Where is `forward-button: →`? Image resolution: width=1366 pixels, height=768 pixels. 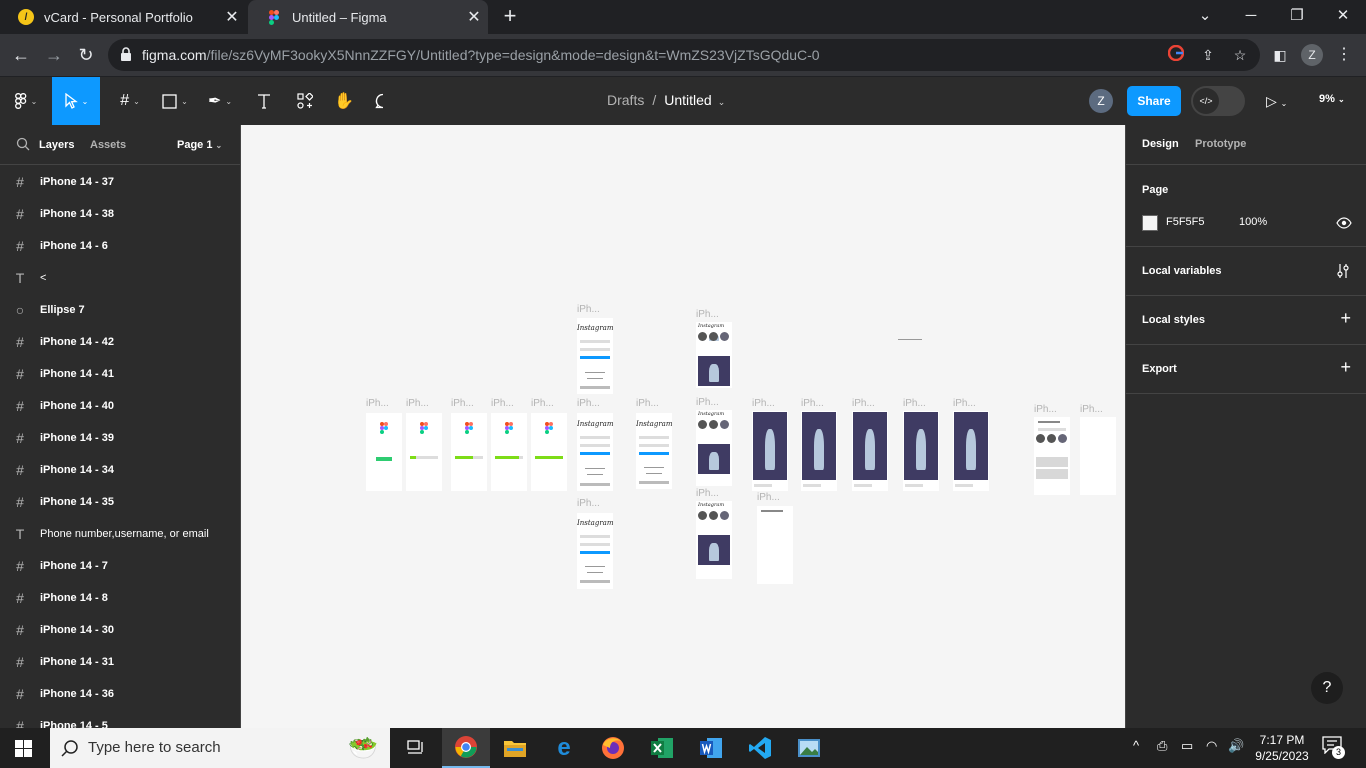 forward-button: → is located at coordinates (54, 55).